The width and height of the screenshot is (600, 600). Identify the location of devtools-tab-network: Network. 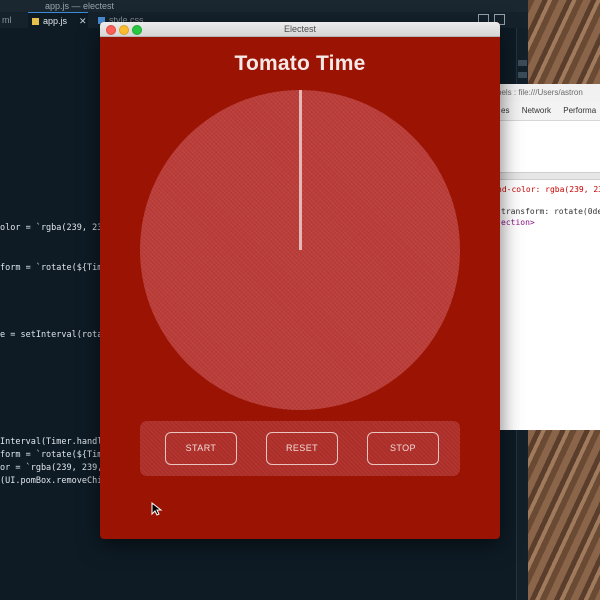
(536, 110).